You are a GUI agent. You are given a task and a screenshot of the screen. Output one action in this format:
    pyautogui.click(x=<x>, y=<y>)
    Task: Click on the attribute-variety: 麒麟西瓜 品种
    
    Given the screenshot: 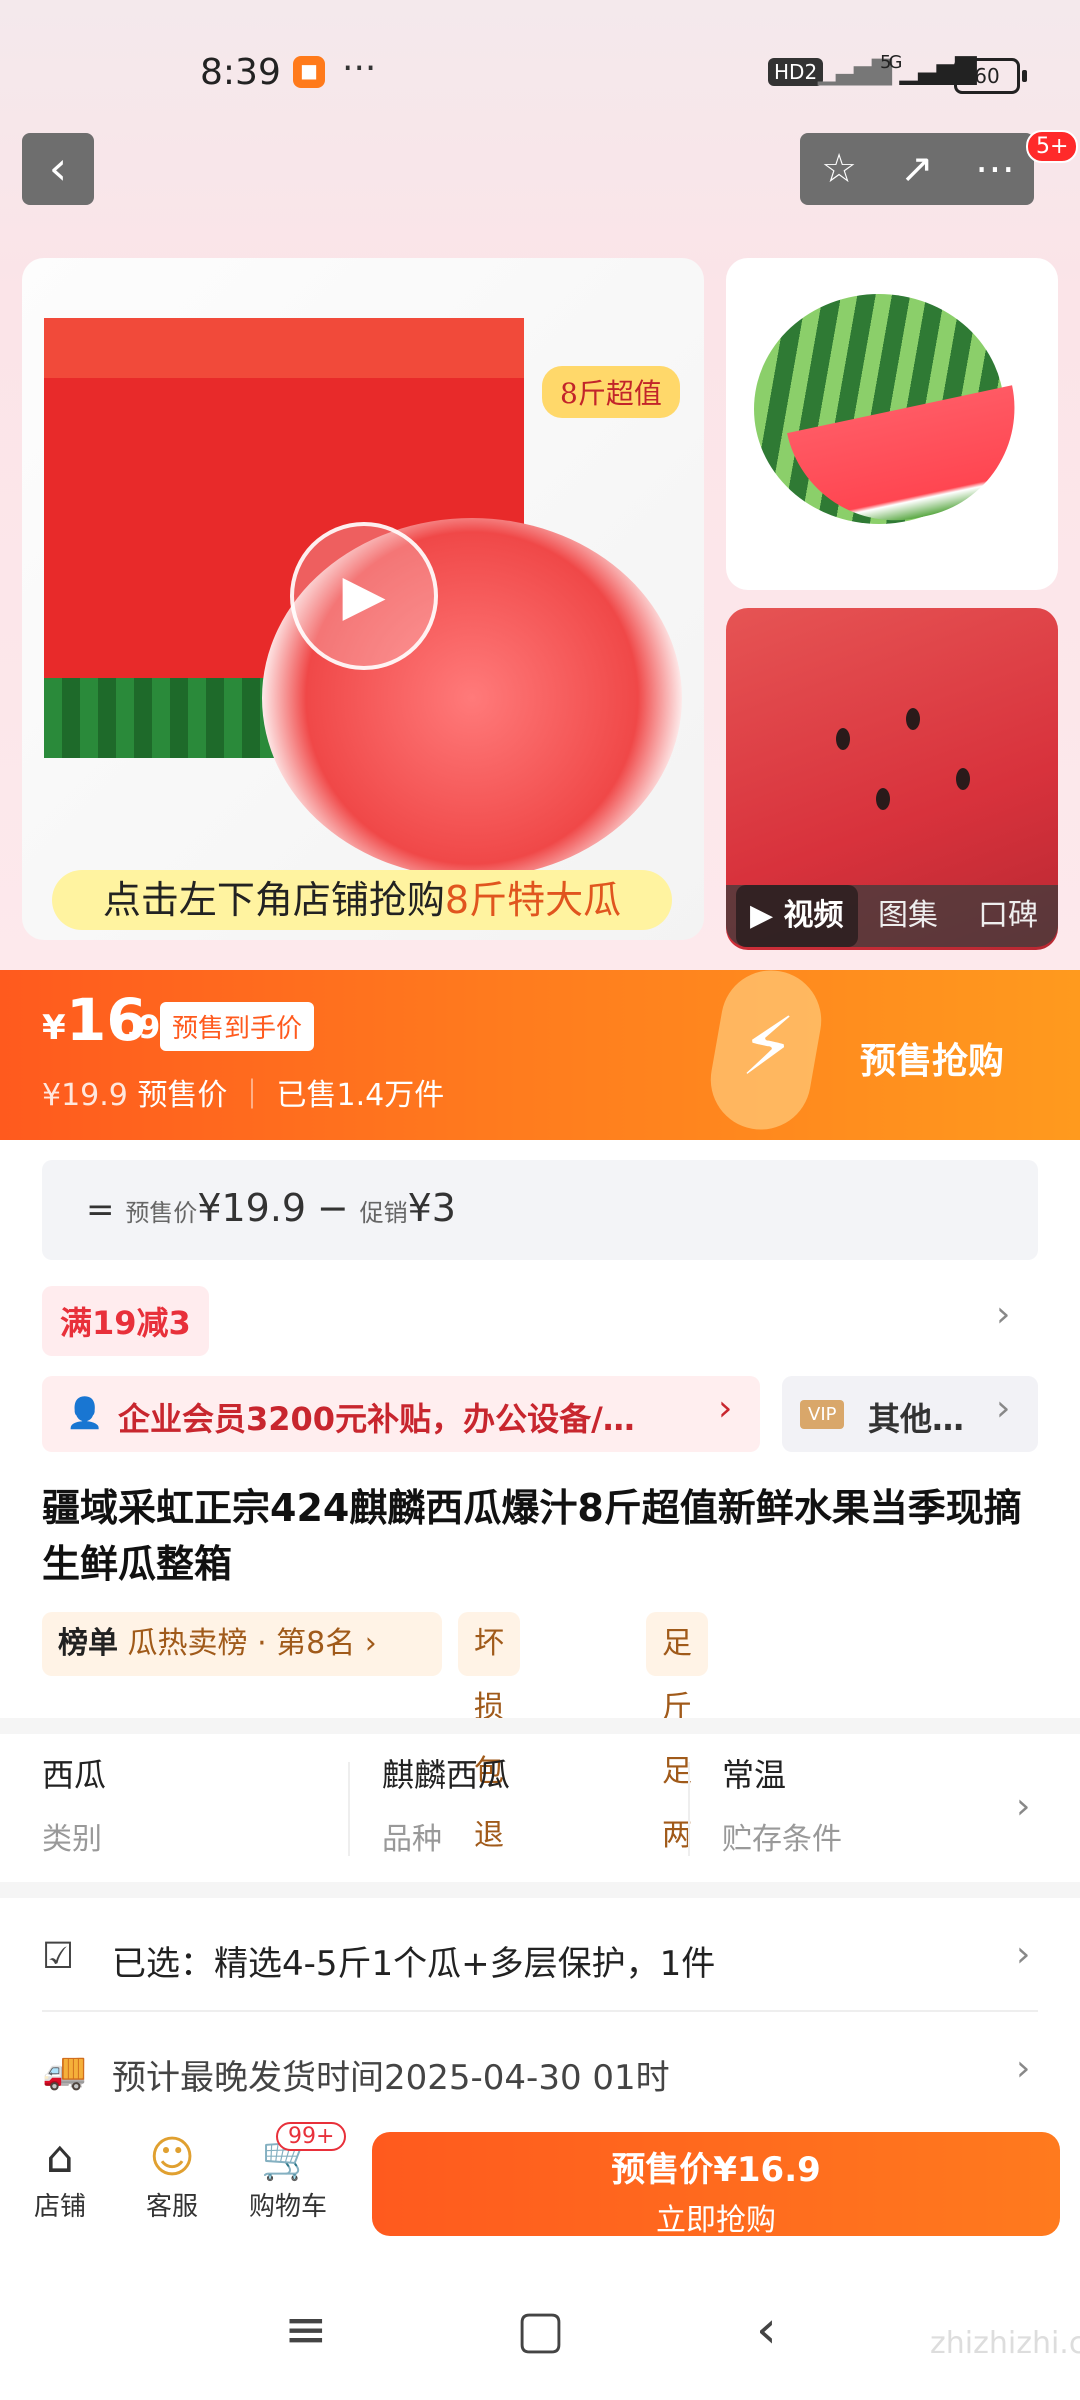 What is the action you would take?
    pyautogui.click(x=446, y=1810)
    